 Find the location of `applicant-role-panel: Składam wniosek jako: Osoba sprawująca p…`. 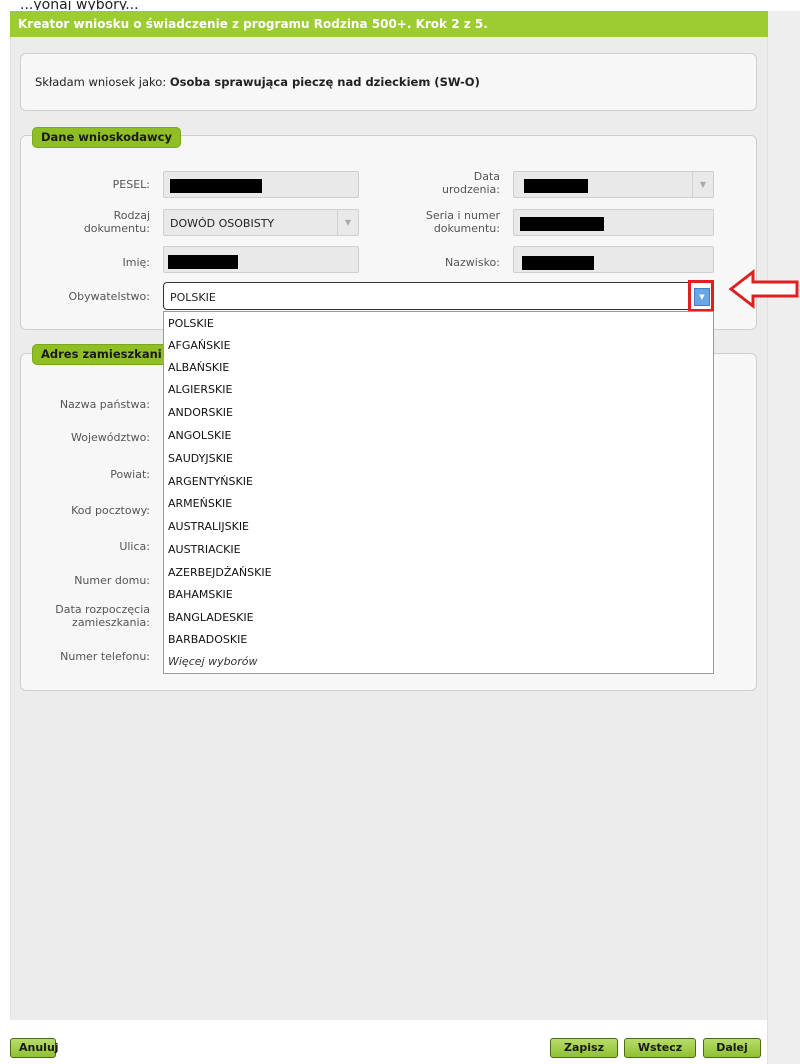

applicant-role-panel: Składam wniosek jako: Osoba sprawująca p… is located at coordinates (388, 82).